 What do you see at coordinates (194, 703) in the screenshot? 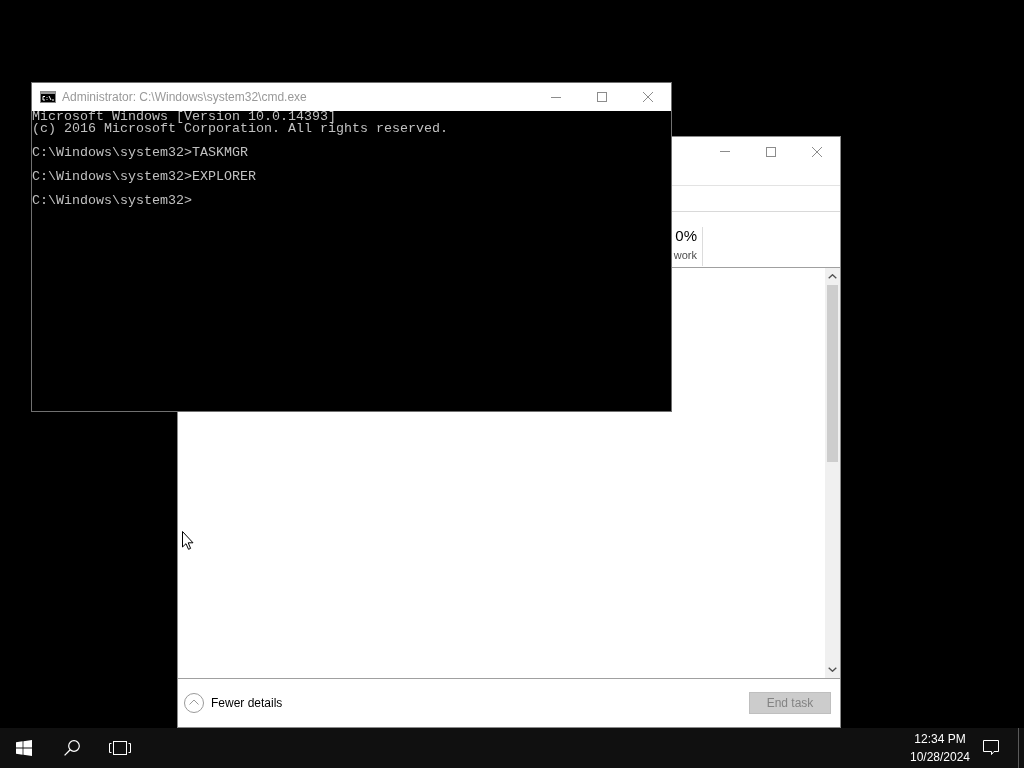
I see `circle-chevron-up-icon` at bounding box center [194, 703].